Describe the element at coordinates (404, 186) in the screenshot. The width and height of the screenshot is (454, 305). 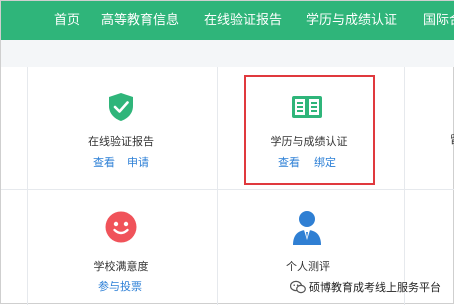
I see `grid-divider-right` at that location.